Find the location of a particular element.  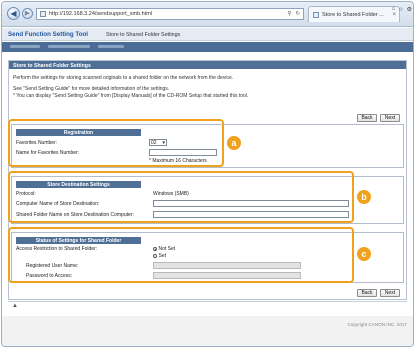

gear-icon: ⚙ is located at coordinates (409, 9).